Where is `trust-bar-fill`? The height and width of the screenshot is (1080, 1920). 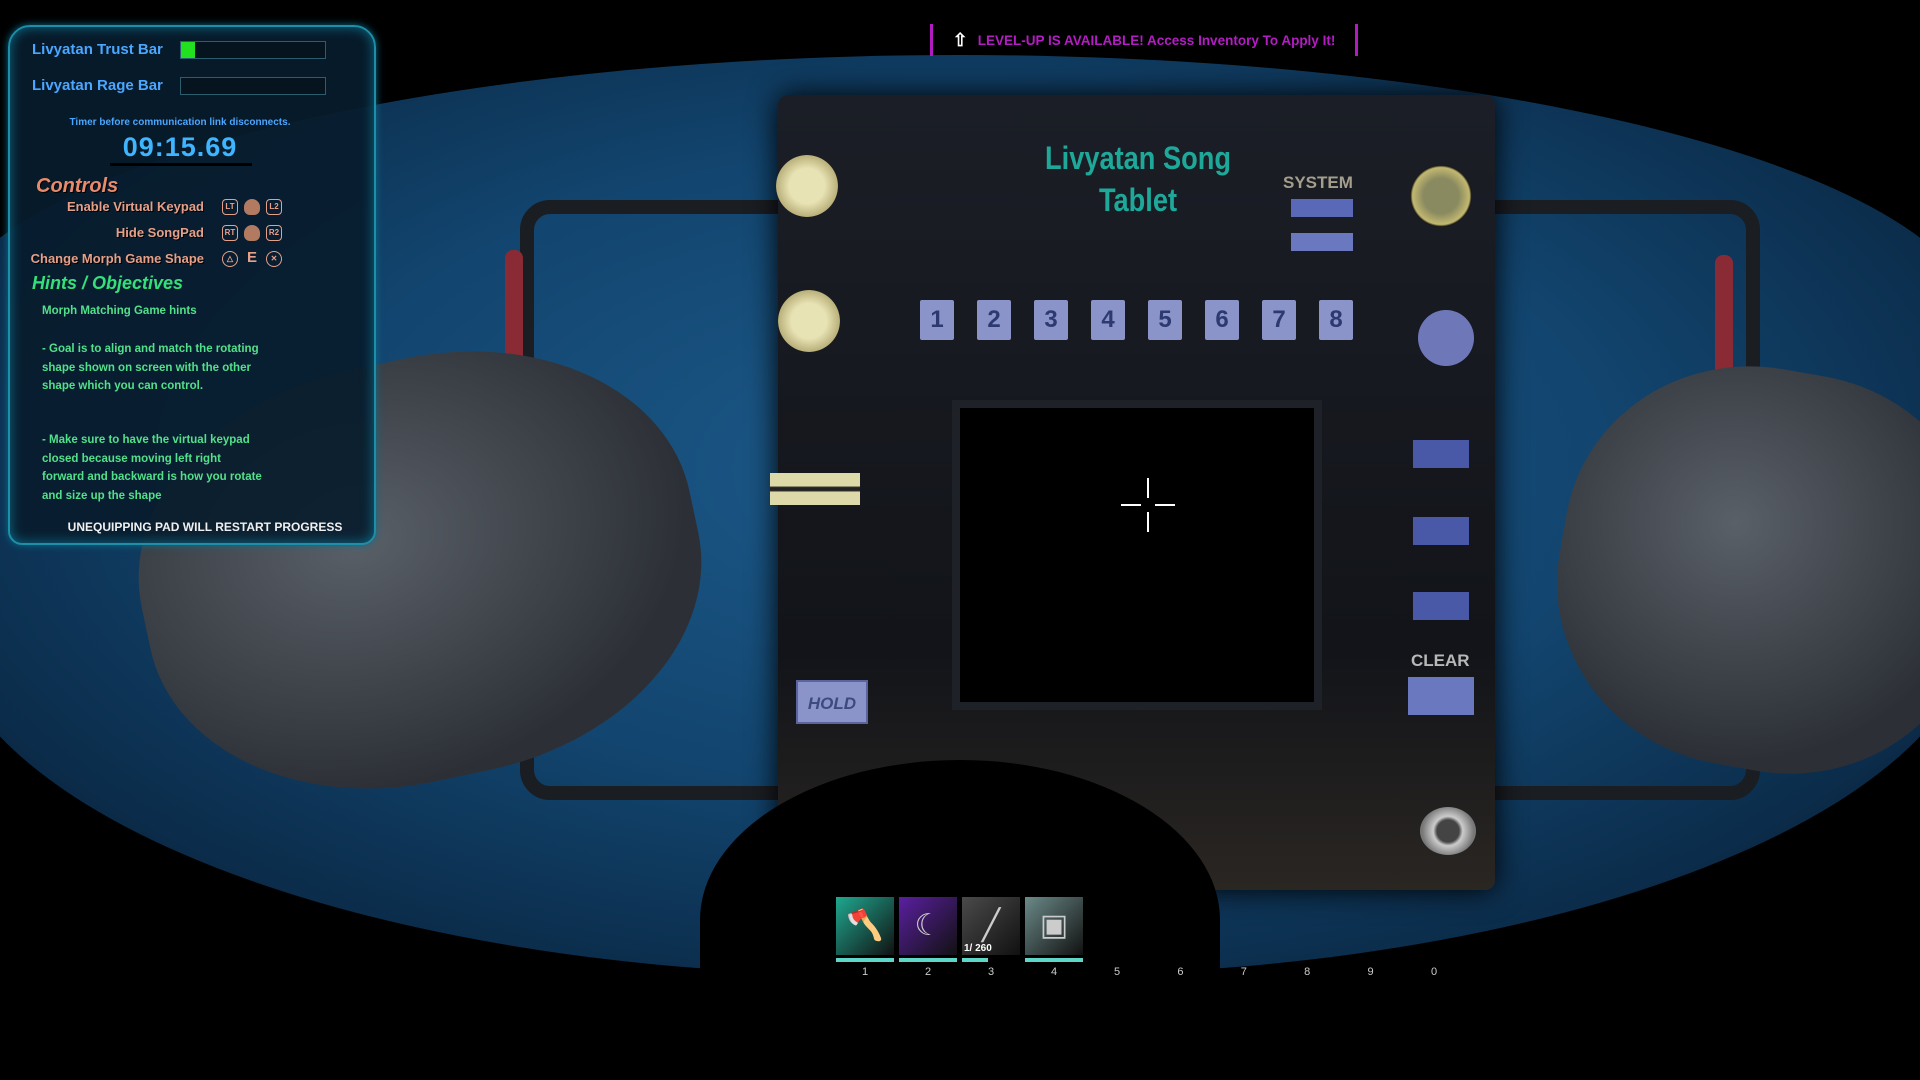
trust-bar-fill is located at coordinates (188, 50).